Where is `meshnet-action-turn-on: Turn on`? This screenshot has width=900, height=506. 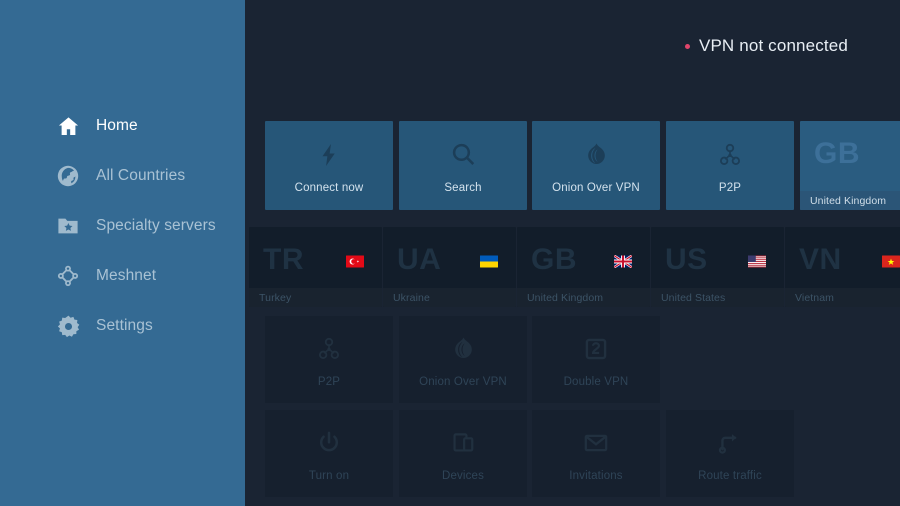 meshnet-action-turn-on: Turn on is located at coordinates (329, 453).